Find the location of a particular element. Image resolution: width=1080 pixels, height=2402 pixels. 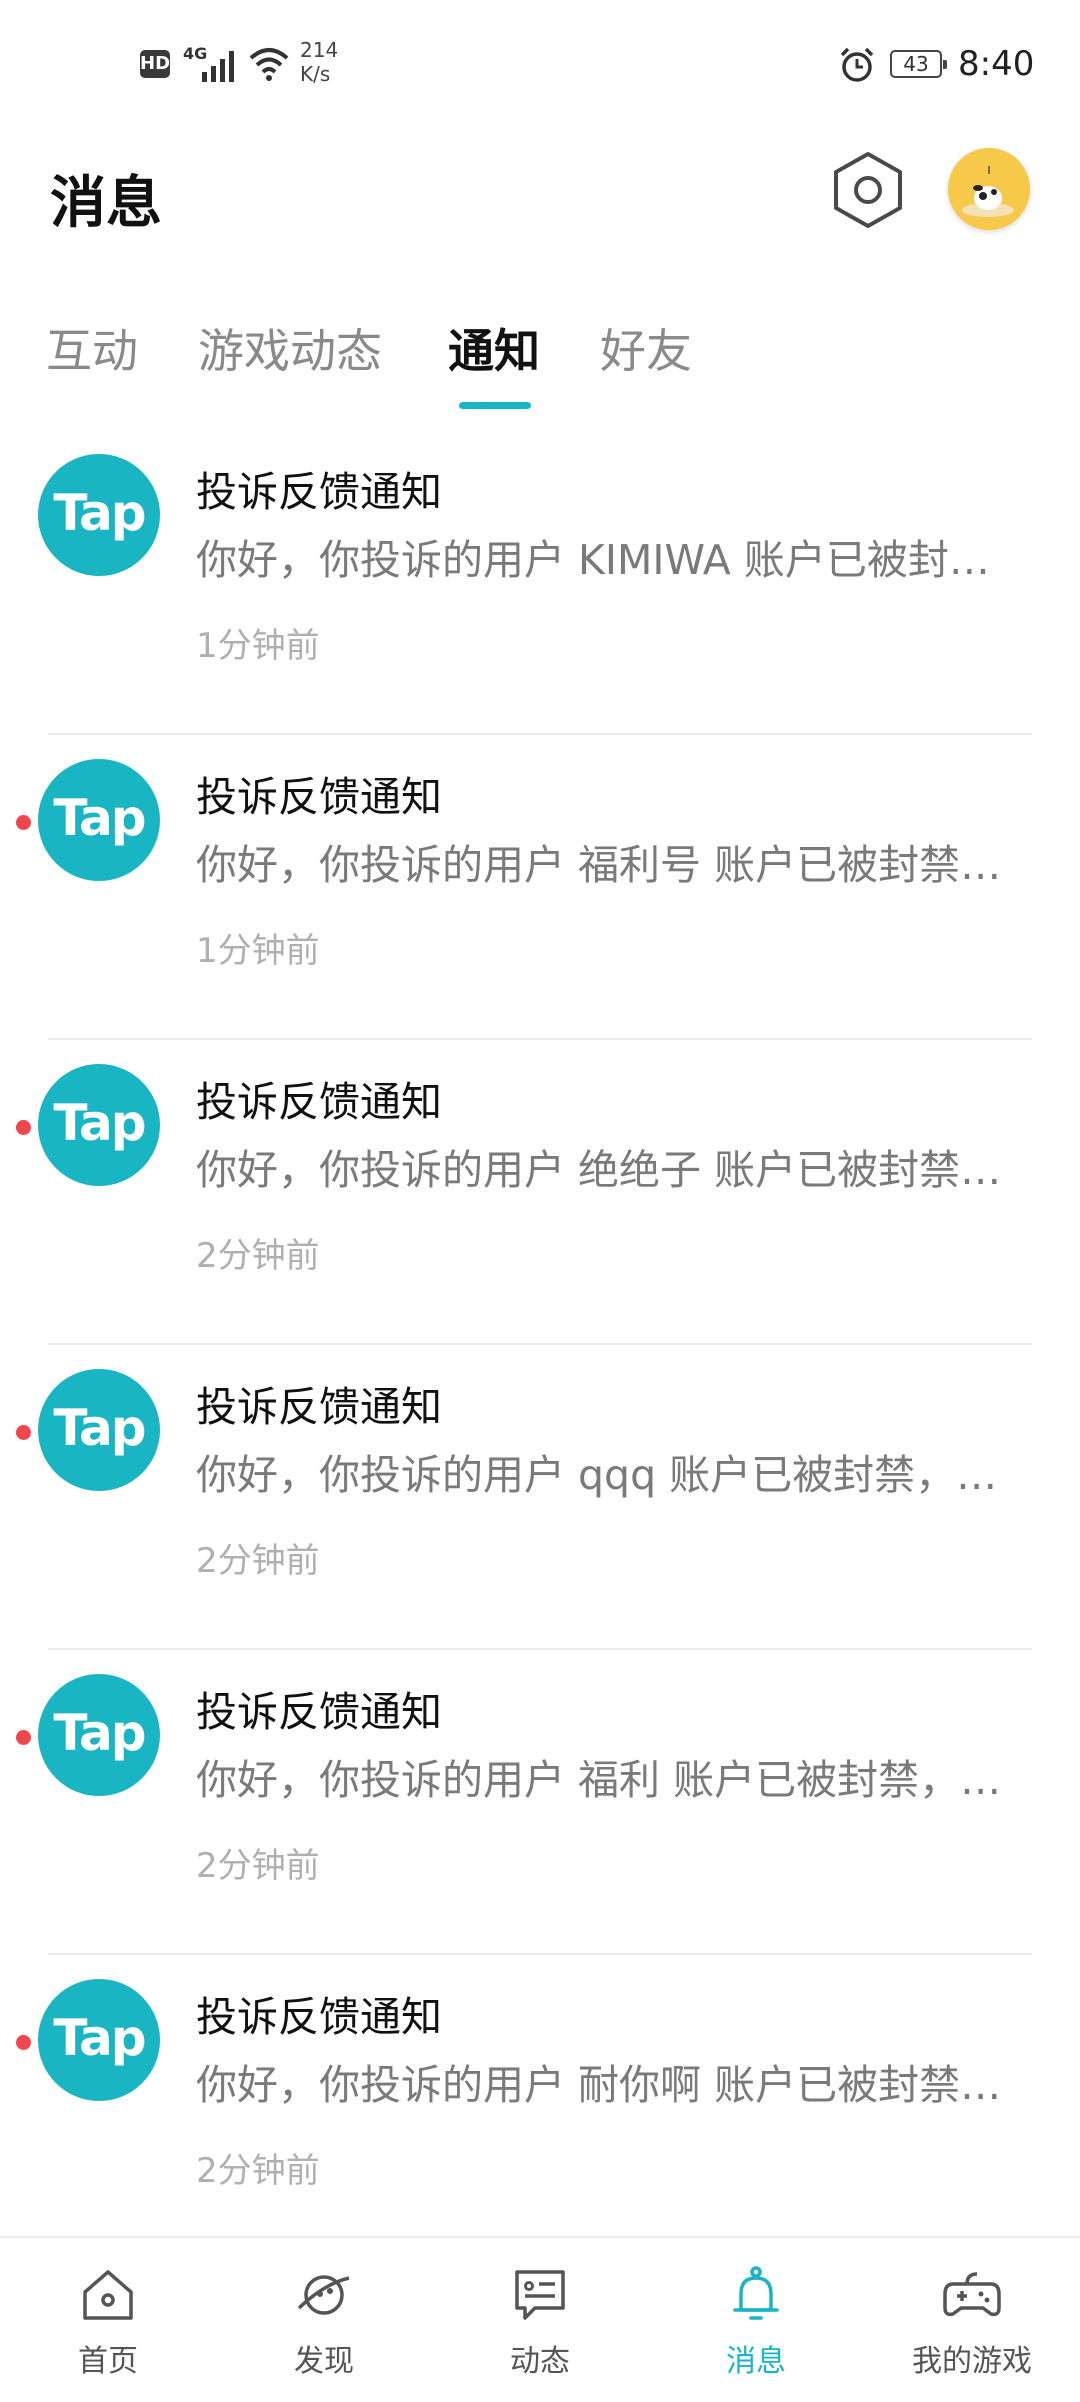

notification-item: Tap 投诉反馈通知 你好，你投诉的用户 KIMIWA 账户已被封禁… 1分钟前 is located at coordinates (540, 582).